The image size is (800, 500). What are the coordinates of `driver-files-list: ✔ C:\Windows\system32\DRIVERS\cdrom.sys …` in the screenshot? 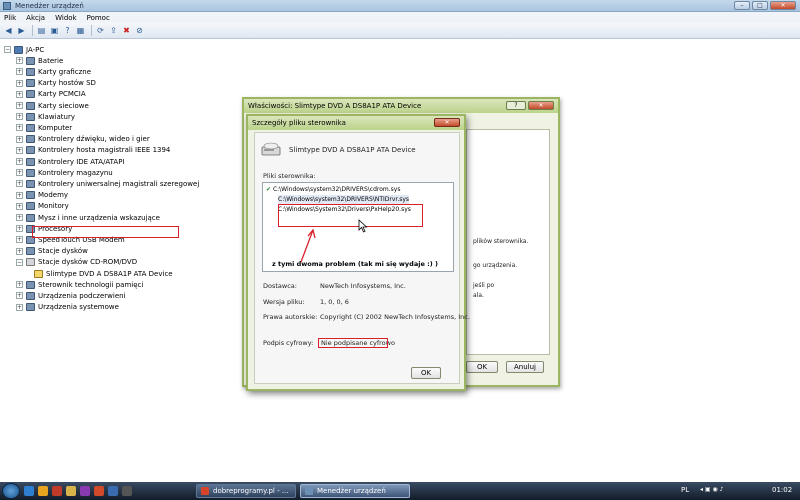 It's located at (358, 227).